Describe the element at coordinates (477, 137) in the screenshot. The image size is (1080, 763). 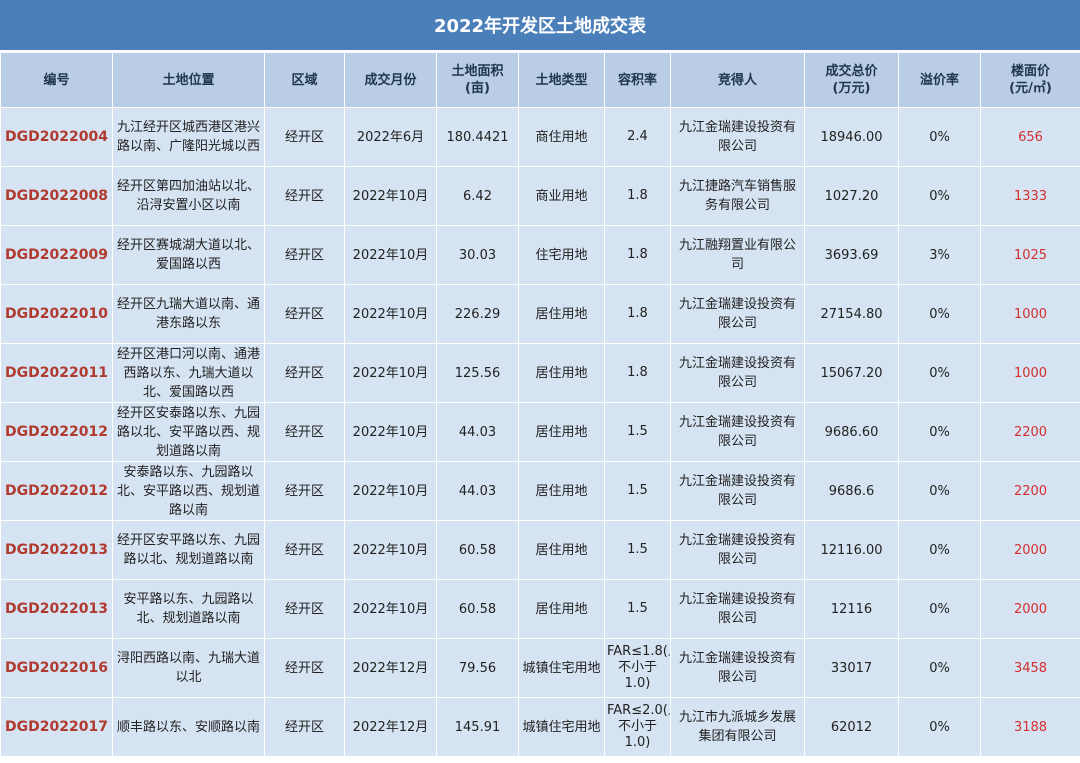
I see `cell-area: 180.4421` at that location.